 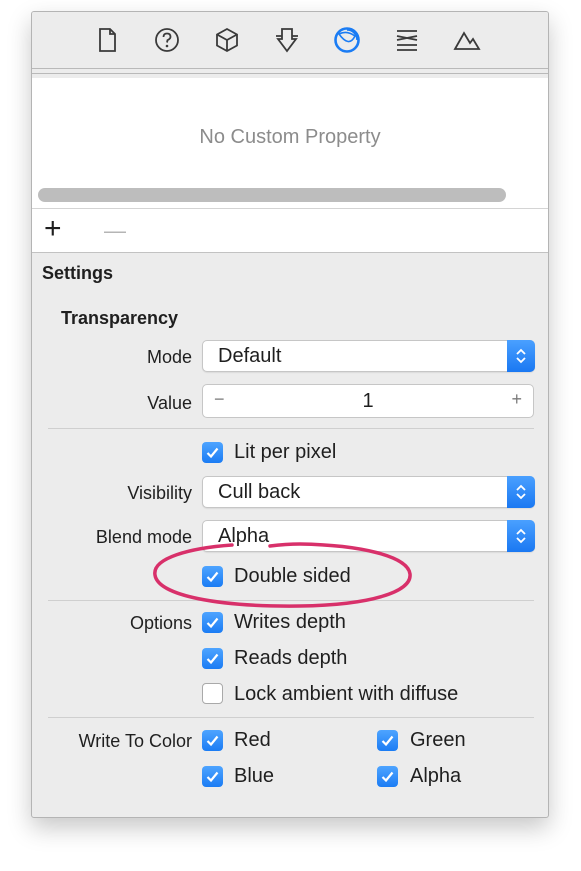 What do you see at coordinates (135, 741) in the screenshot?
I see `write-to-color-label: Write To Color` at bounding box center [135, 741].